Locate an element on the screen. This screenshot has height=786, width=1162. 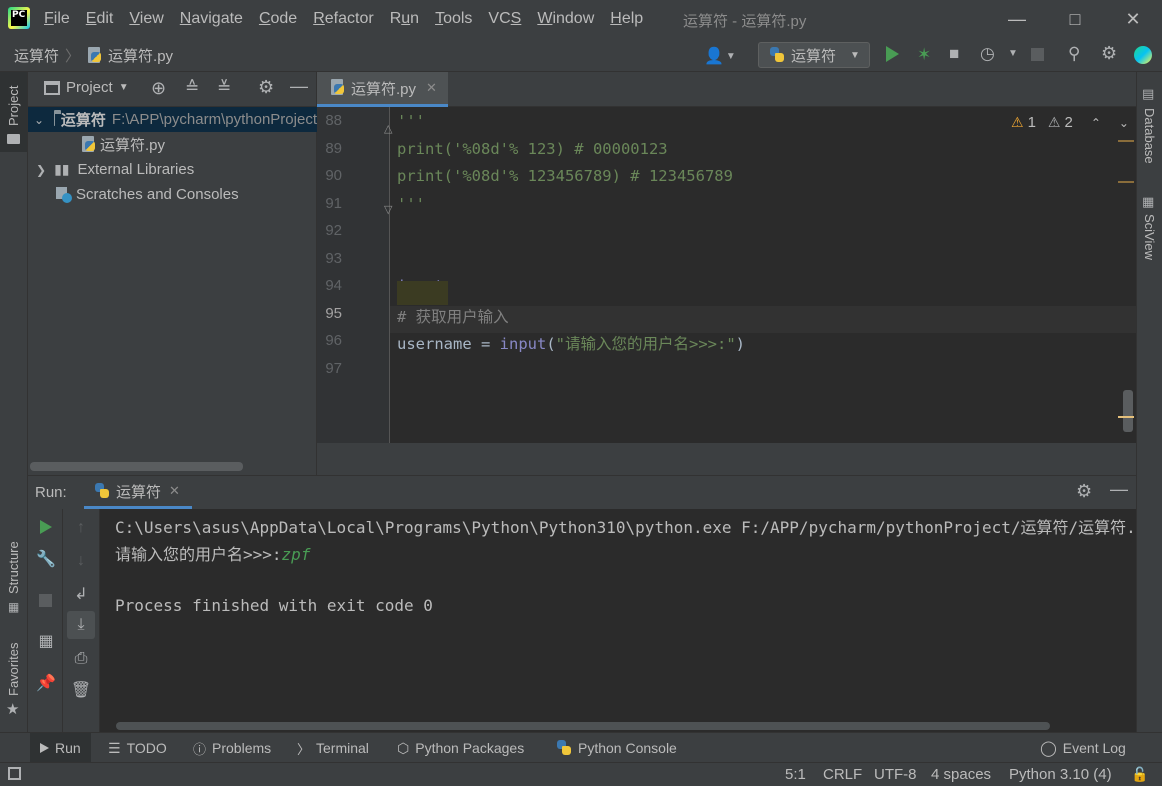
menu-item: Help is located at coordinates (626, 19).